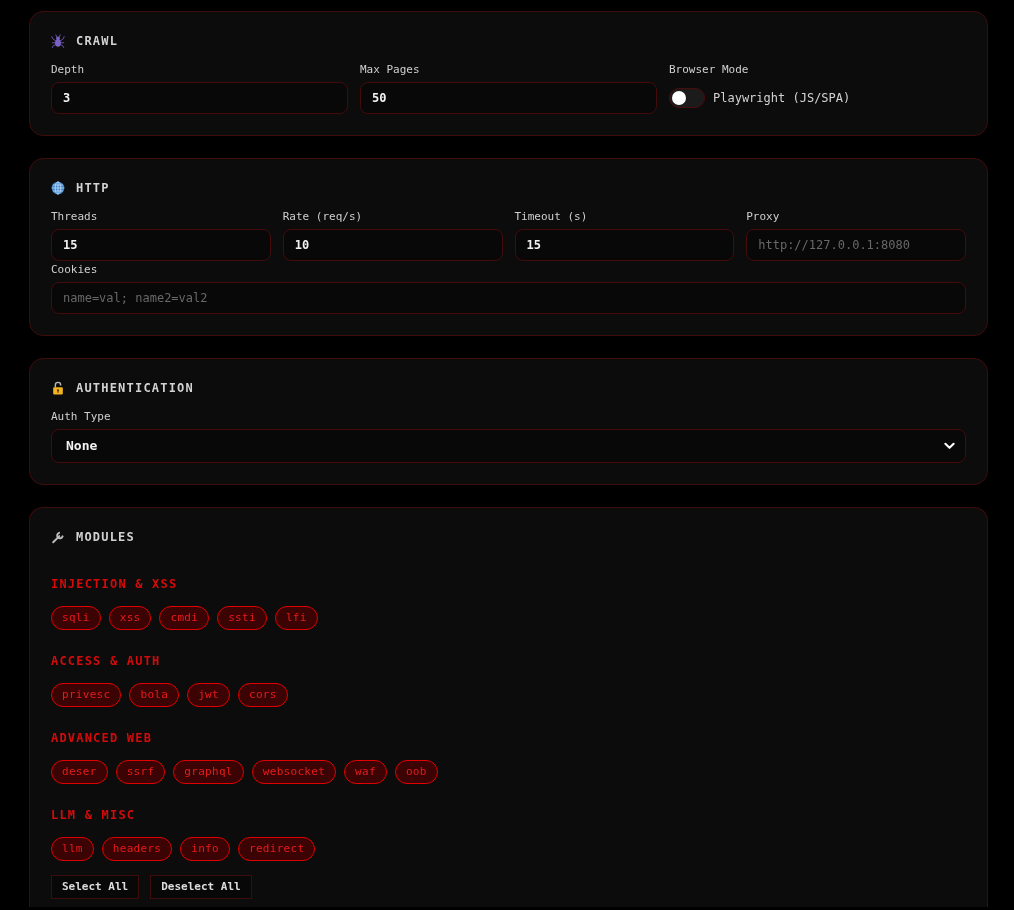 The image size is (1014, 910). What do you see at coordinates (296, 618) in the screenshot?
I see `module-chip: lfi` at bounding box center [296, 618].